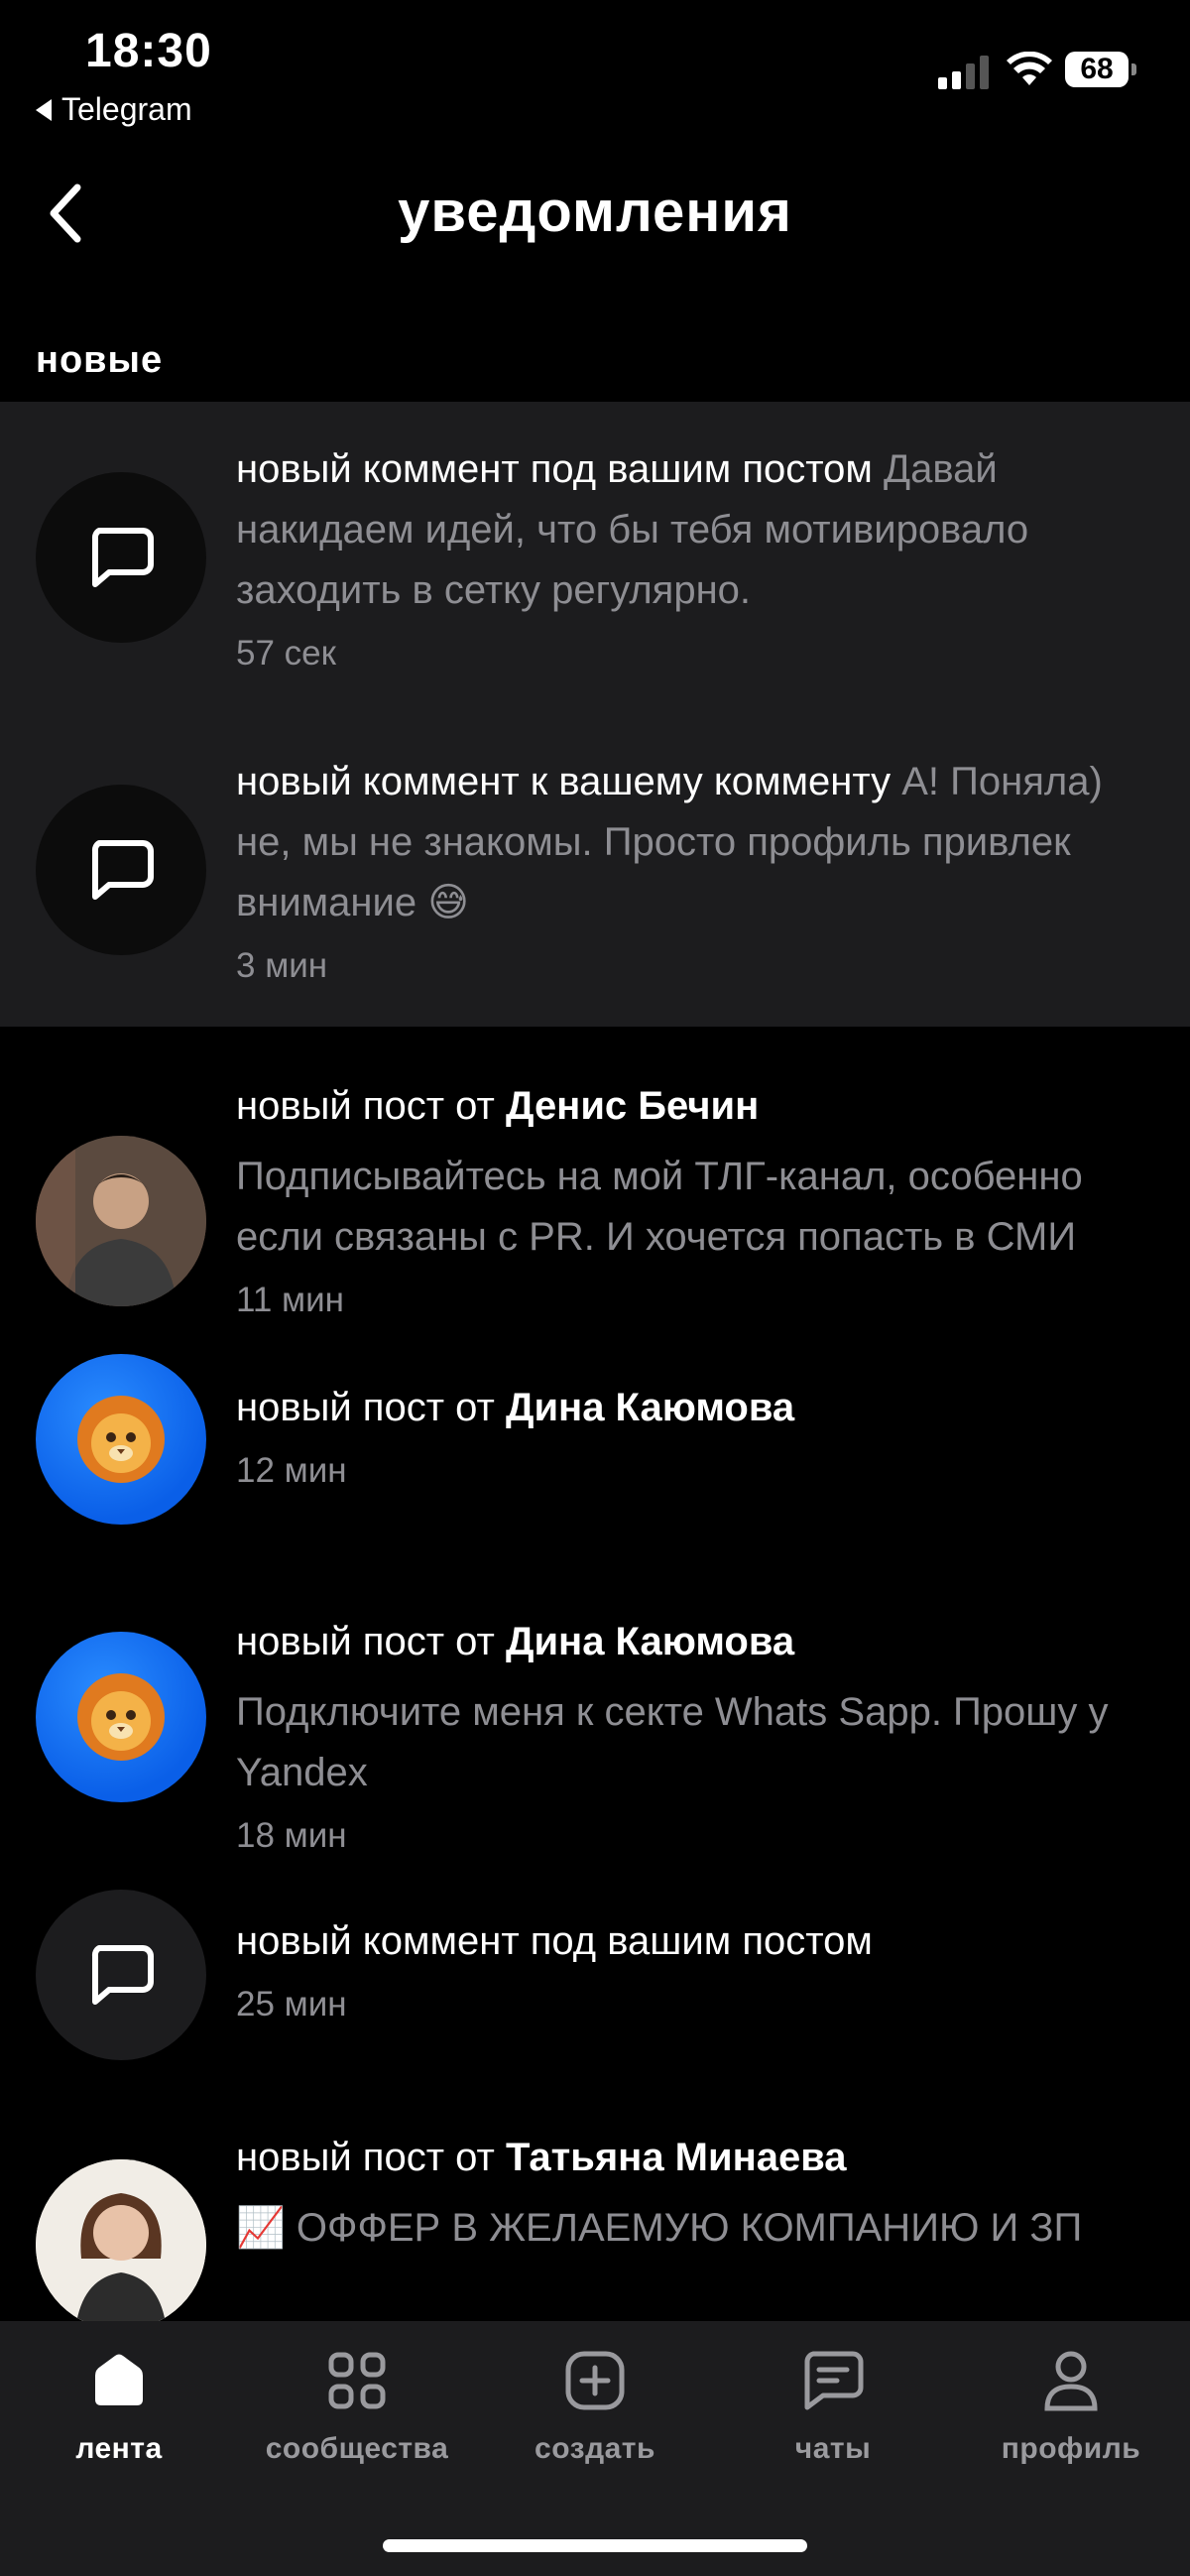 The image size is (1190, 2576). Describe the element at coordinates (833, 2380) in the screenshot. I see `chat-icon` at that location.